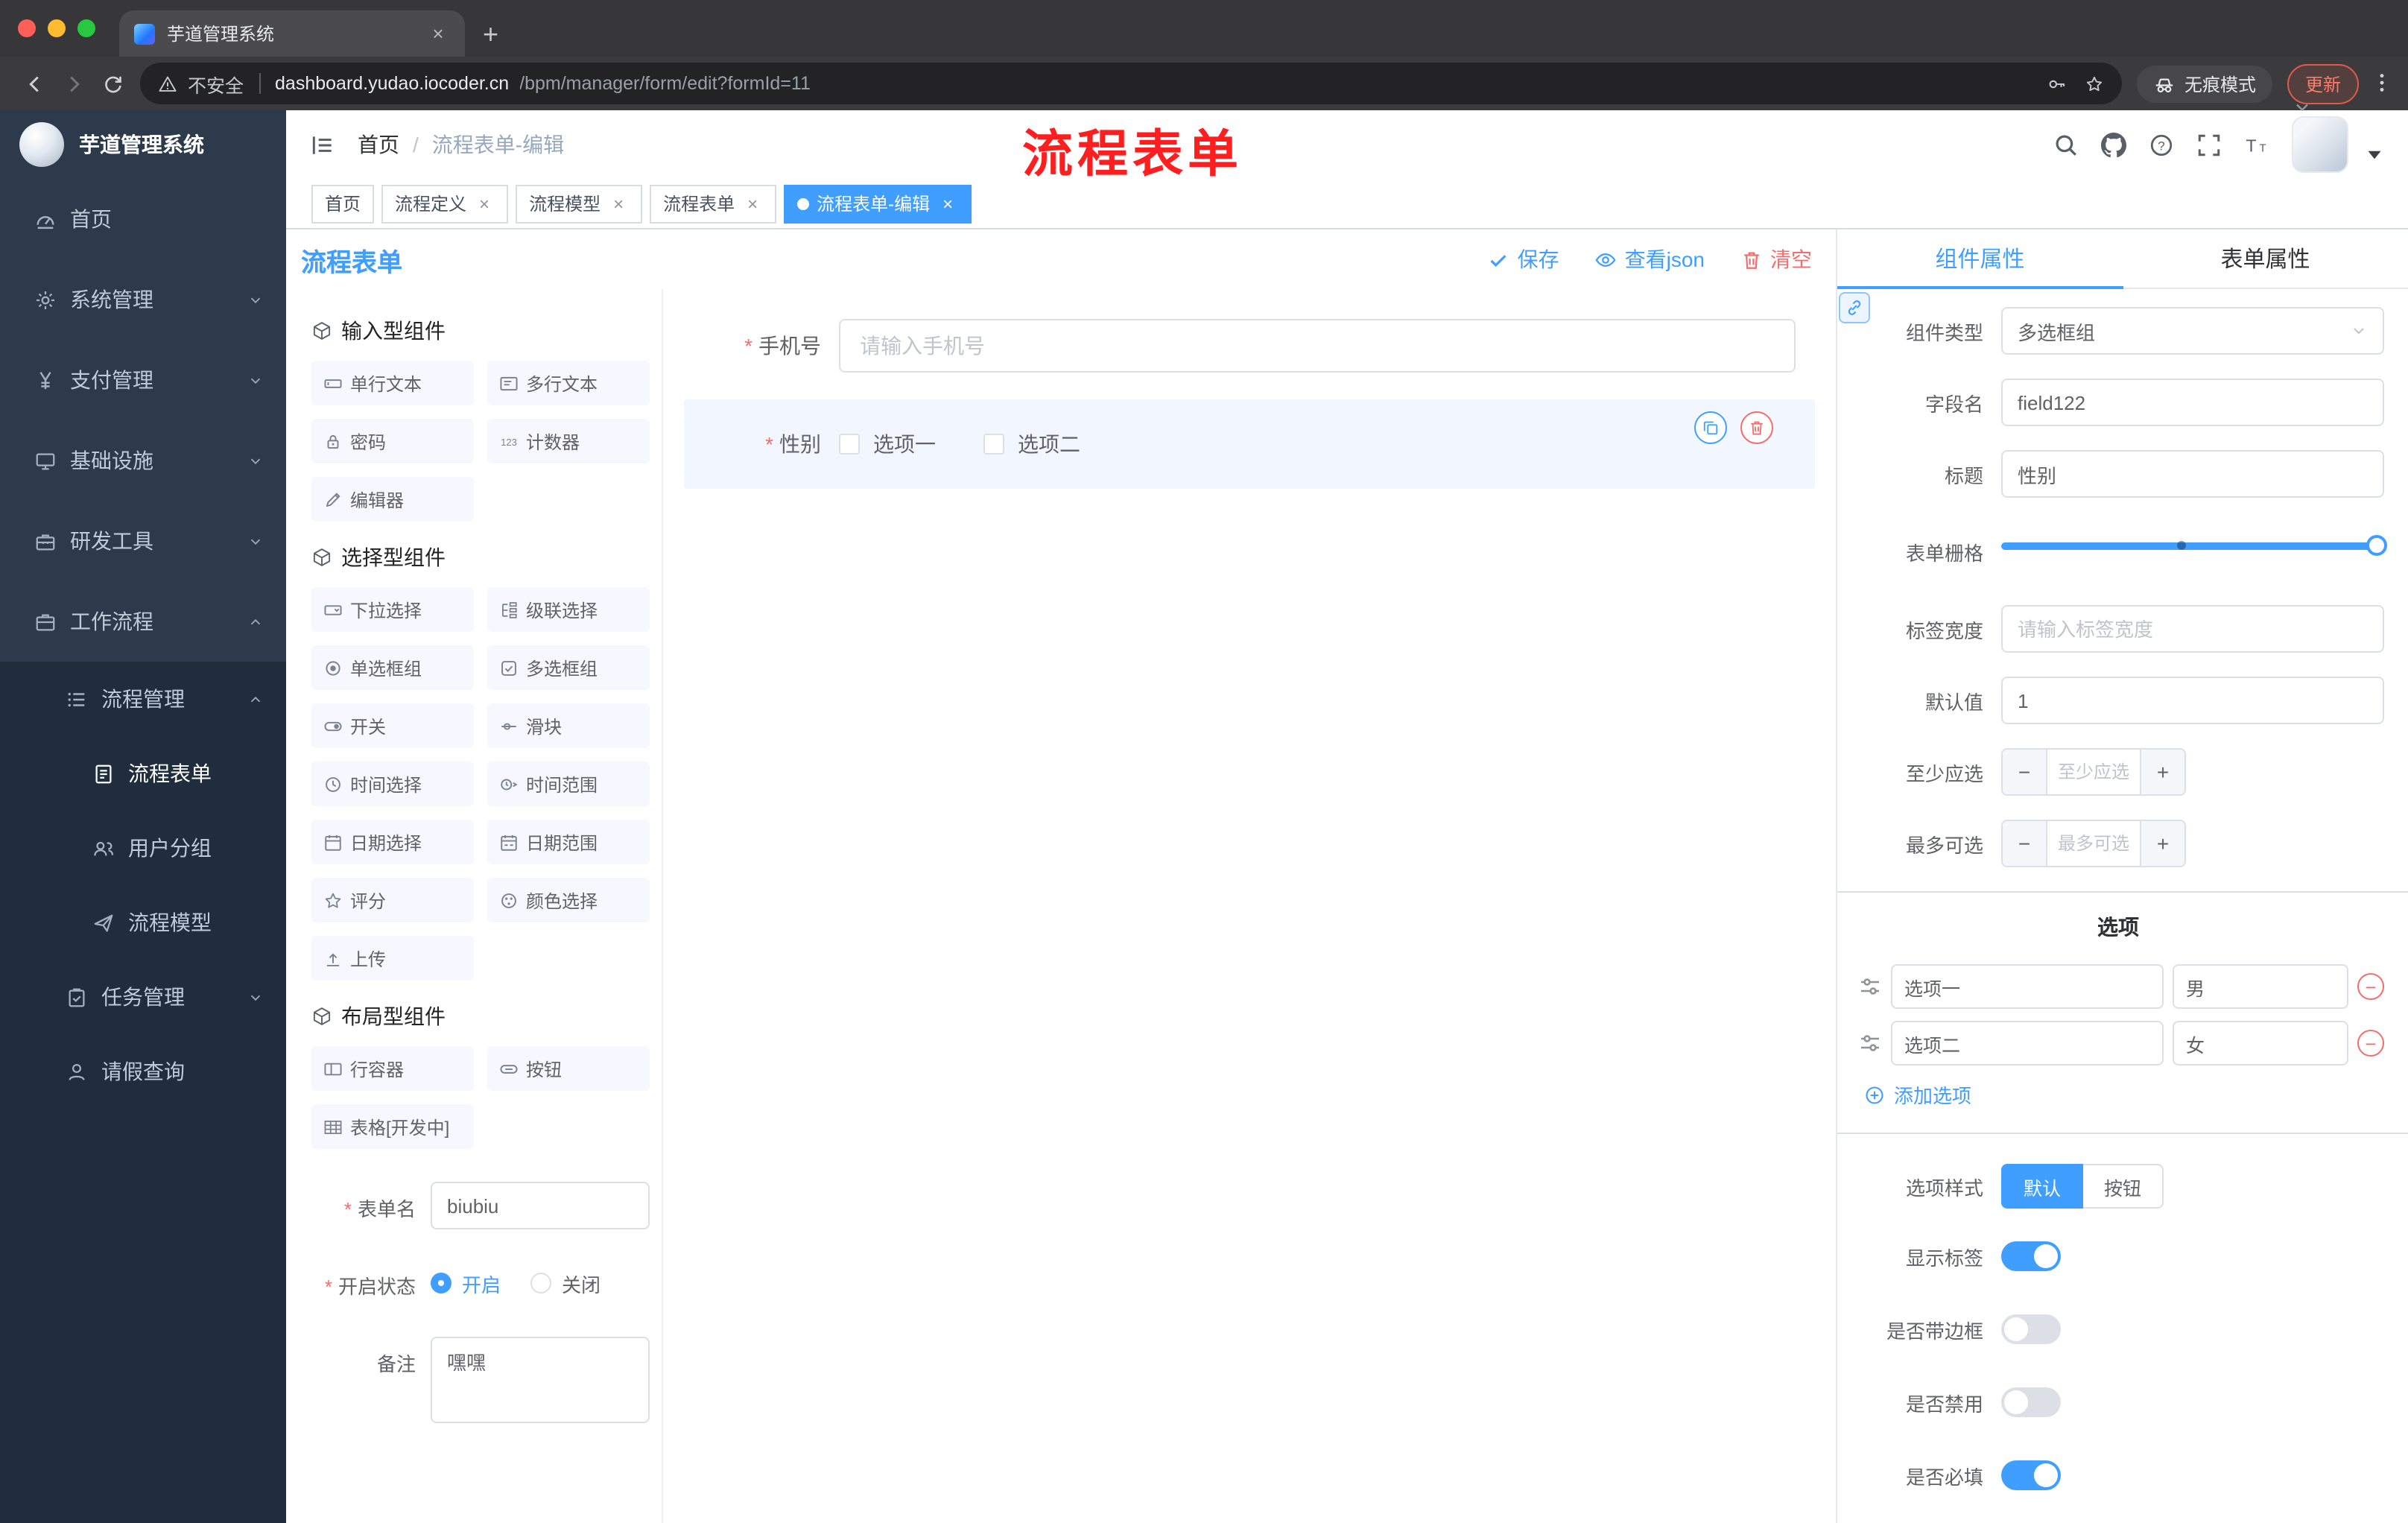 Image resolution: width=2408 pixels, height=1523 pixels. Describe the element at coordinates (392, 609) in the screenshot. I see `palette-item-select: 下拉选择` at that location.